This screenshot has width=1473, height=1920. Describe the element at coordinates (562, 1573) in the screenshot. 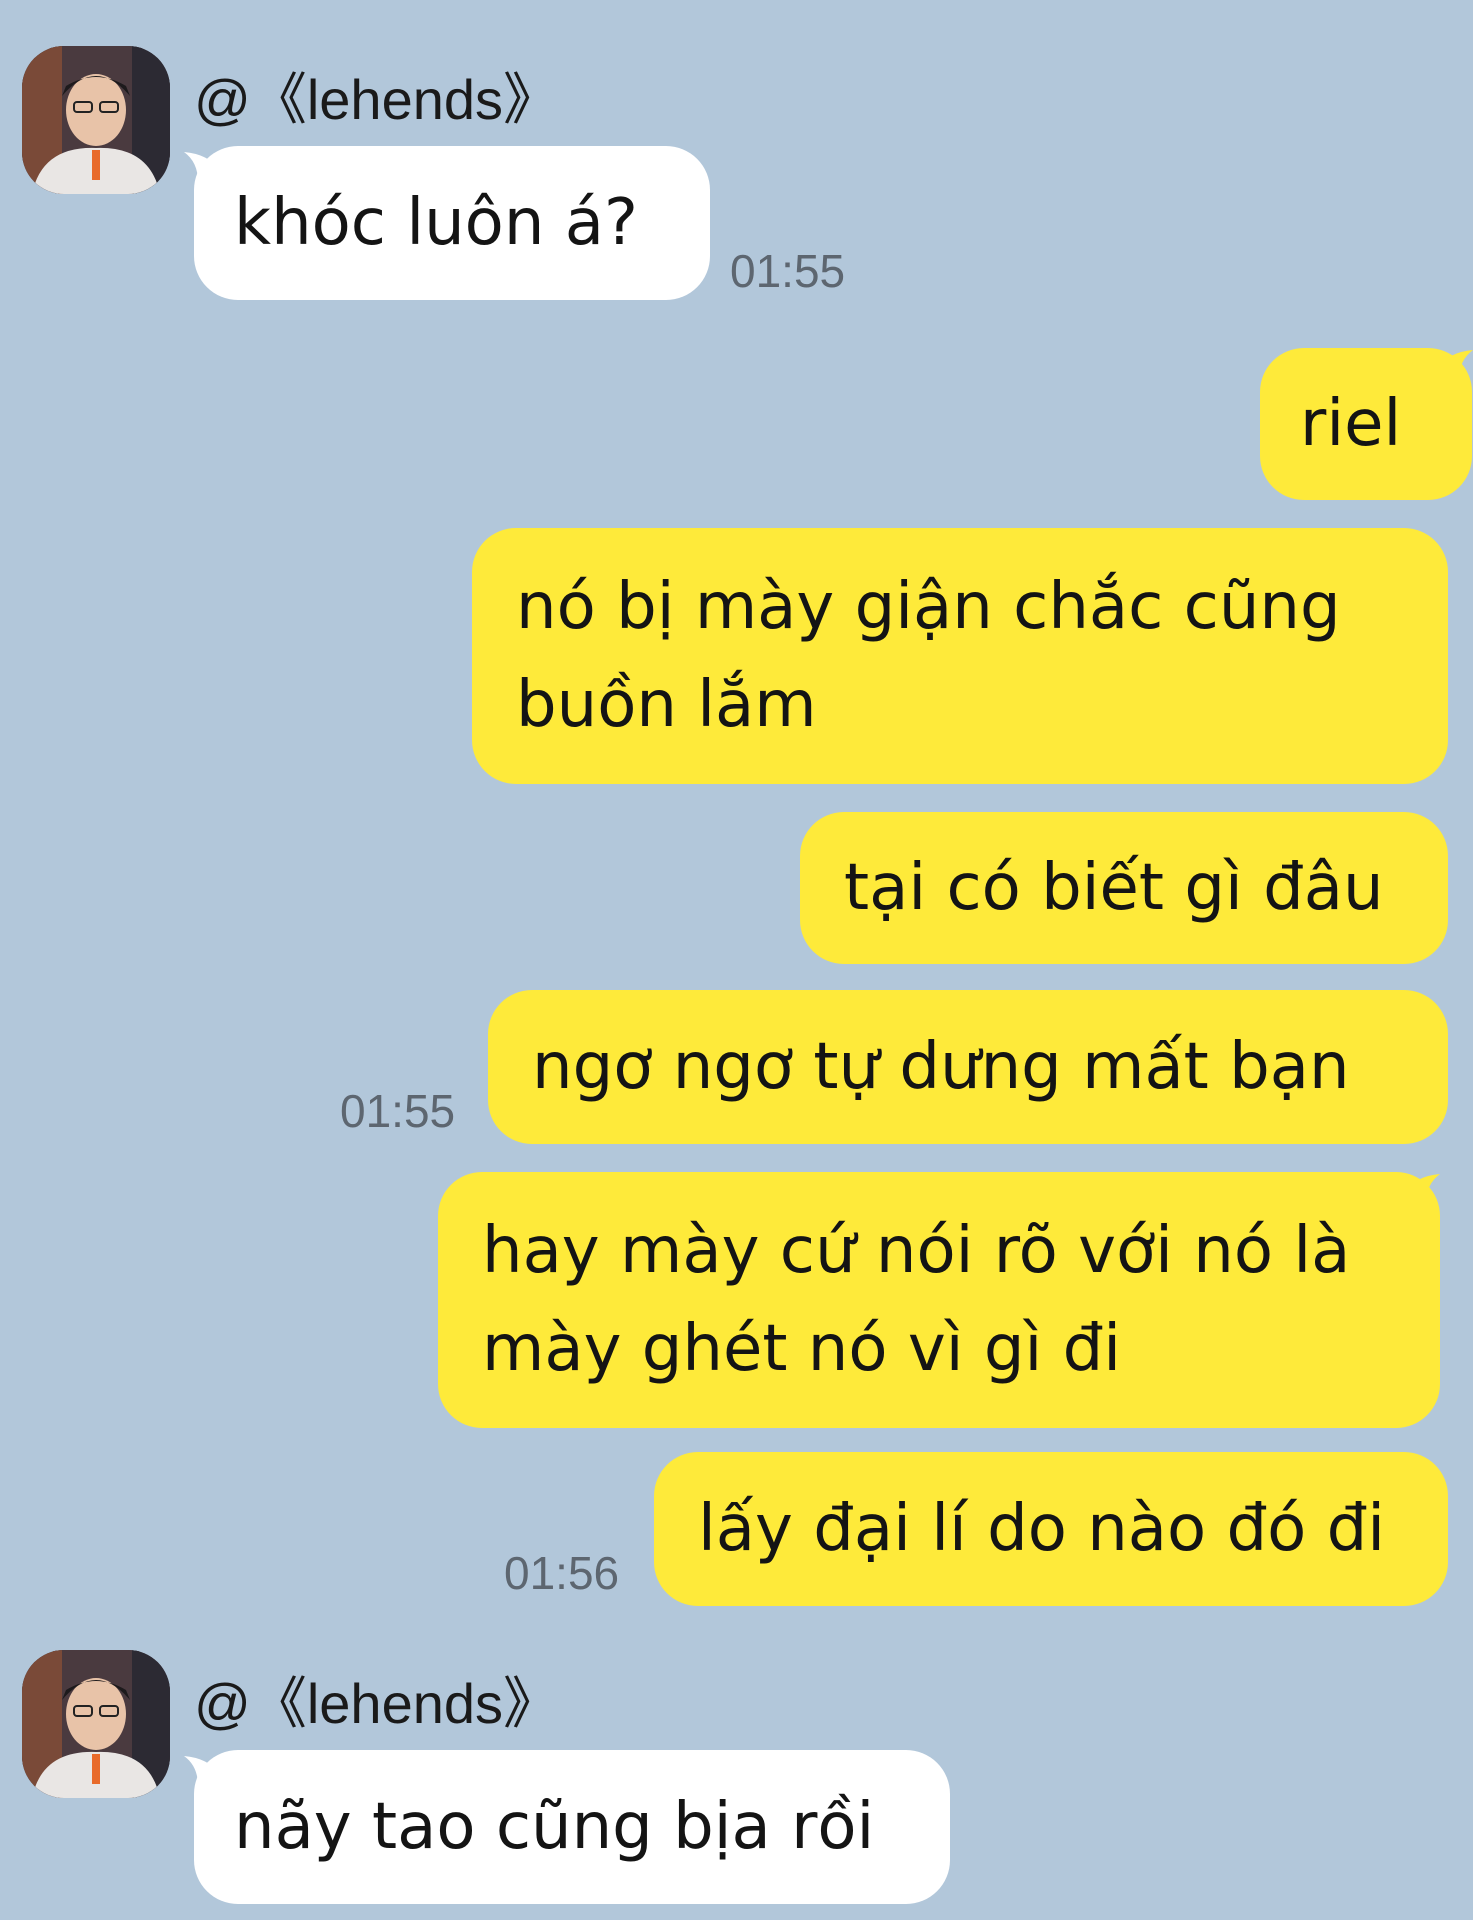

I see `message-timestamp: 01:56` at that location.